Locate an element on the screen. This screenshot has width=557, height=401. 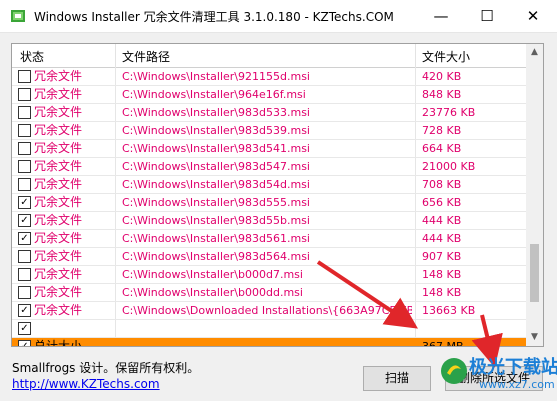
header-status: 状态 is located at coordinates (32, 56).